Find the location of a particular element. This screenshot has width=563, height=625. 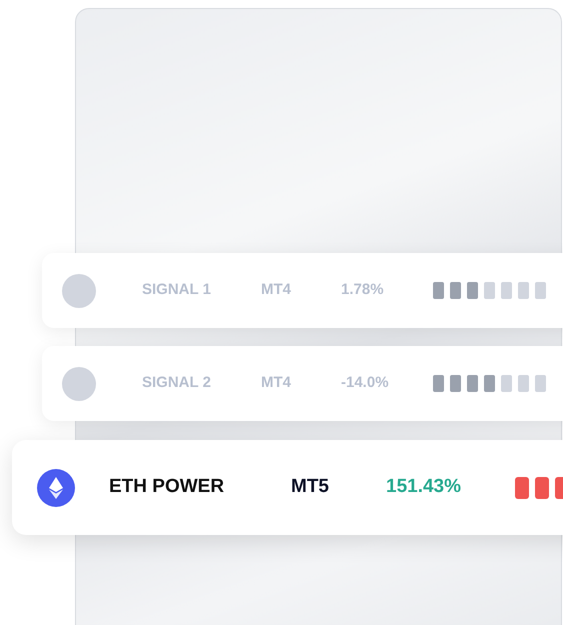

signal-name: ETH POWER is located at coordinates (167, 487).